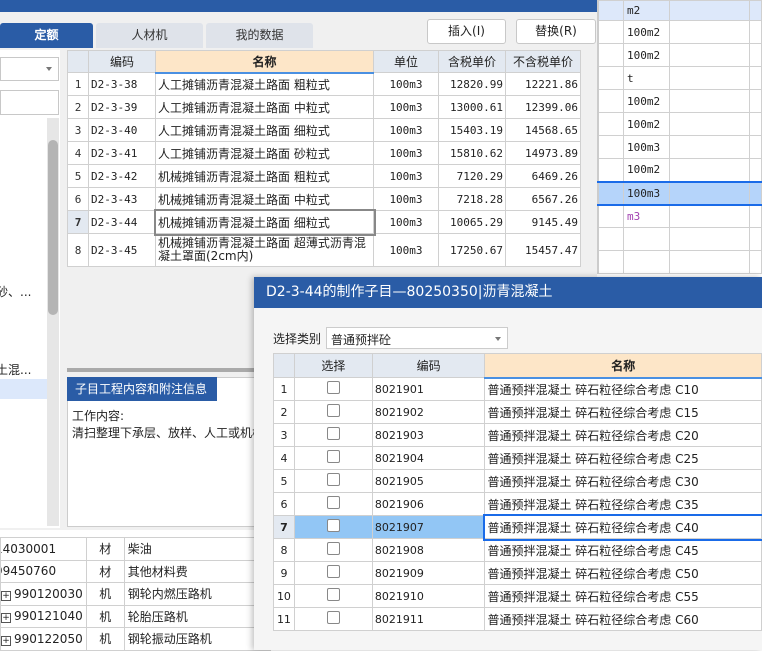 The height and width of the screenshot is (651, 762). I want to click on code-cell: D2-3-38, so click(122, 84).